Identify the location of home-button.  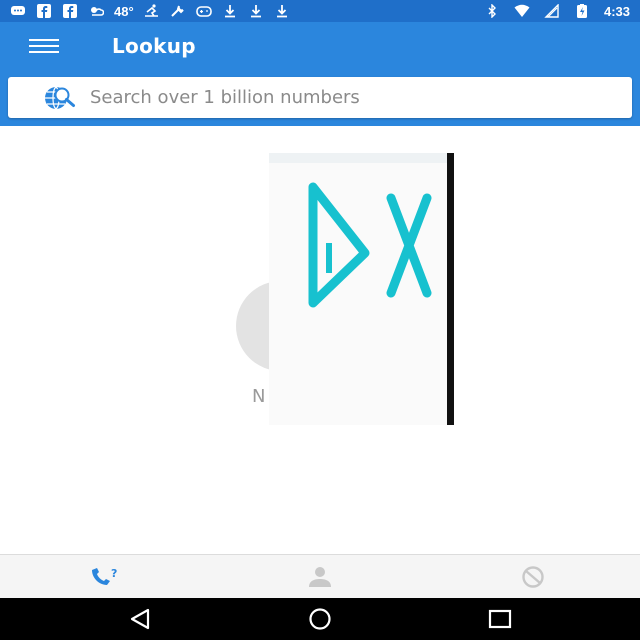
(320, 619).